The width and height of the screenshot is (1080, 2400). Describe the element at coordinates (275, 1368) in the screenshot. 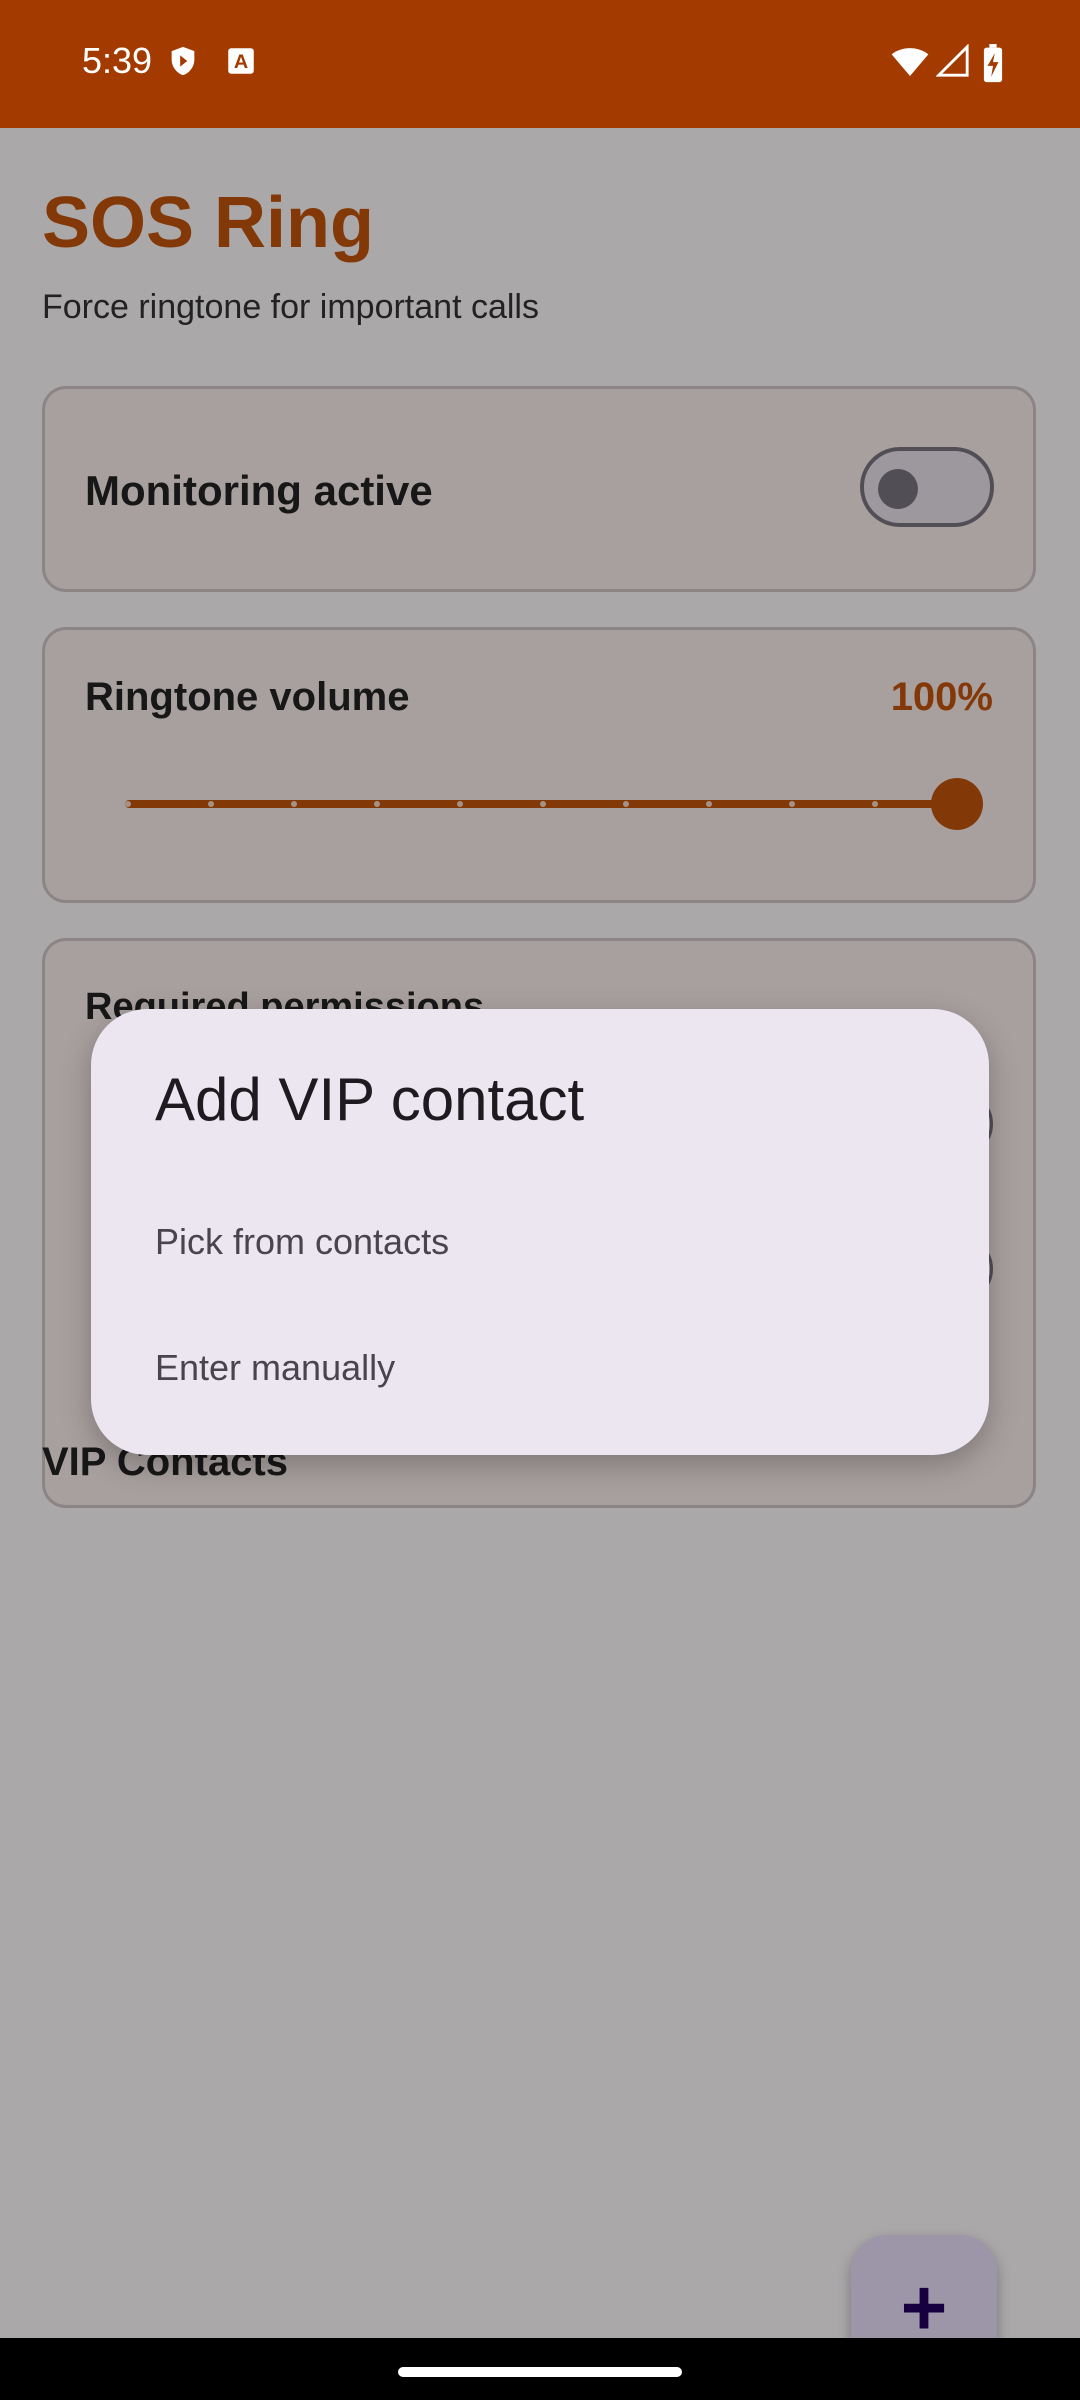

I see `enter-manually-option: Enter manually` at that location.